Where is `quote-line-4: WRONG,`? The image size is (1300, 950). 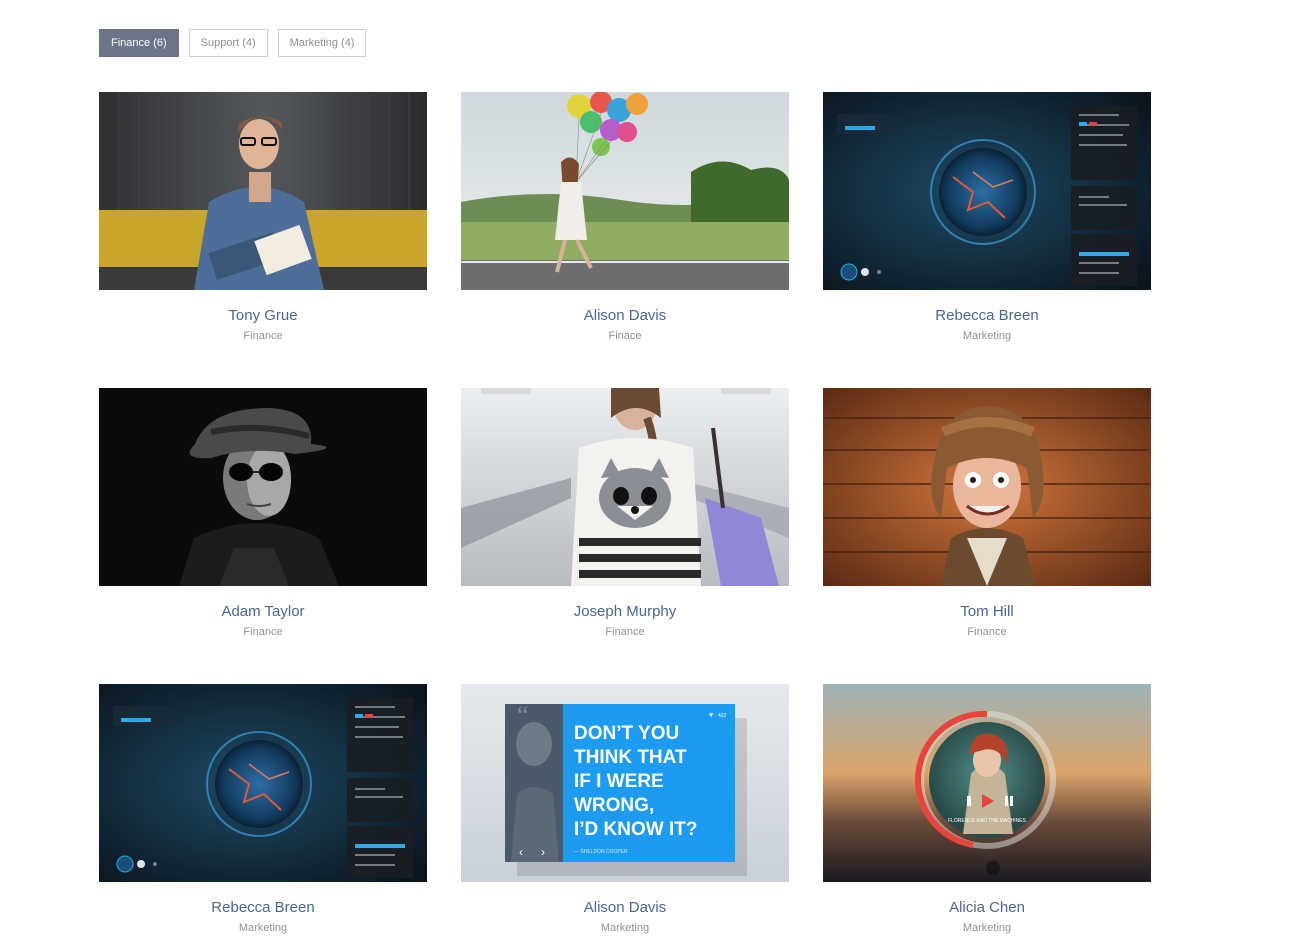 quote-line-4: WRONG, is located at coordinates (614, 805).